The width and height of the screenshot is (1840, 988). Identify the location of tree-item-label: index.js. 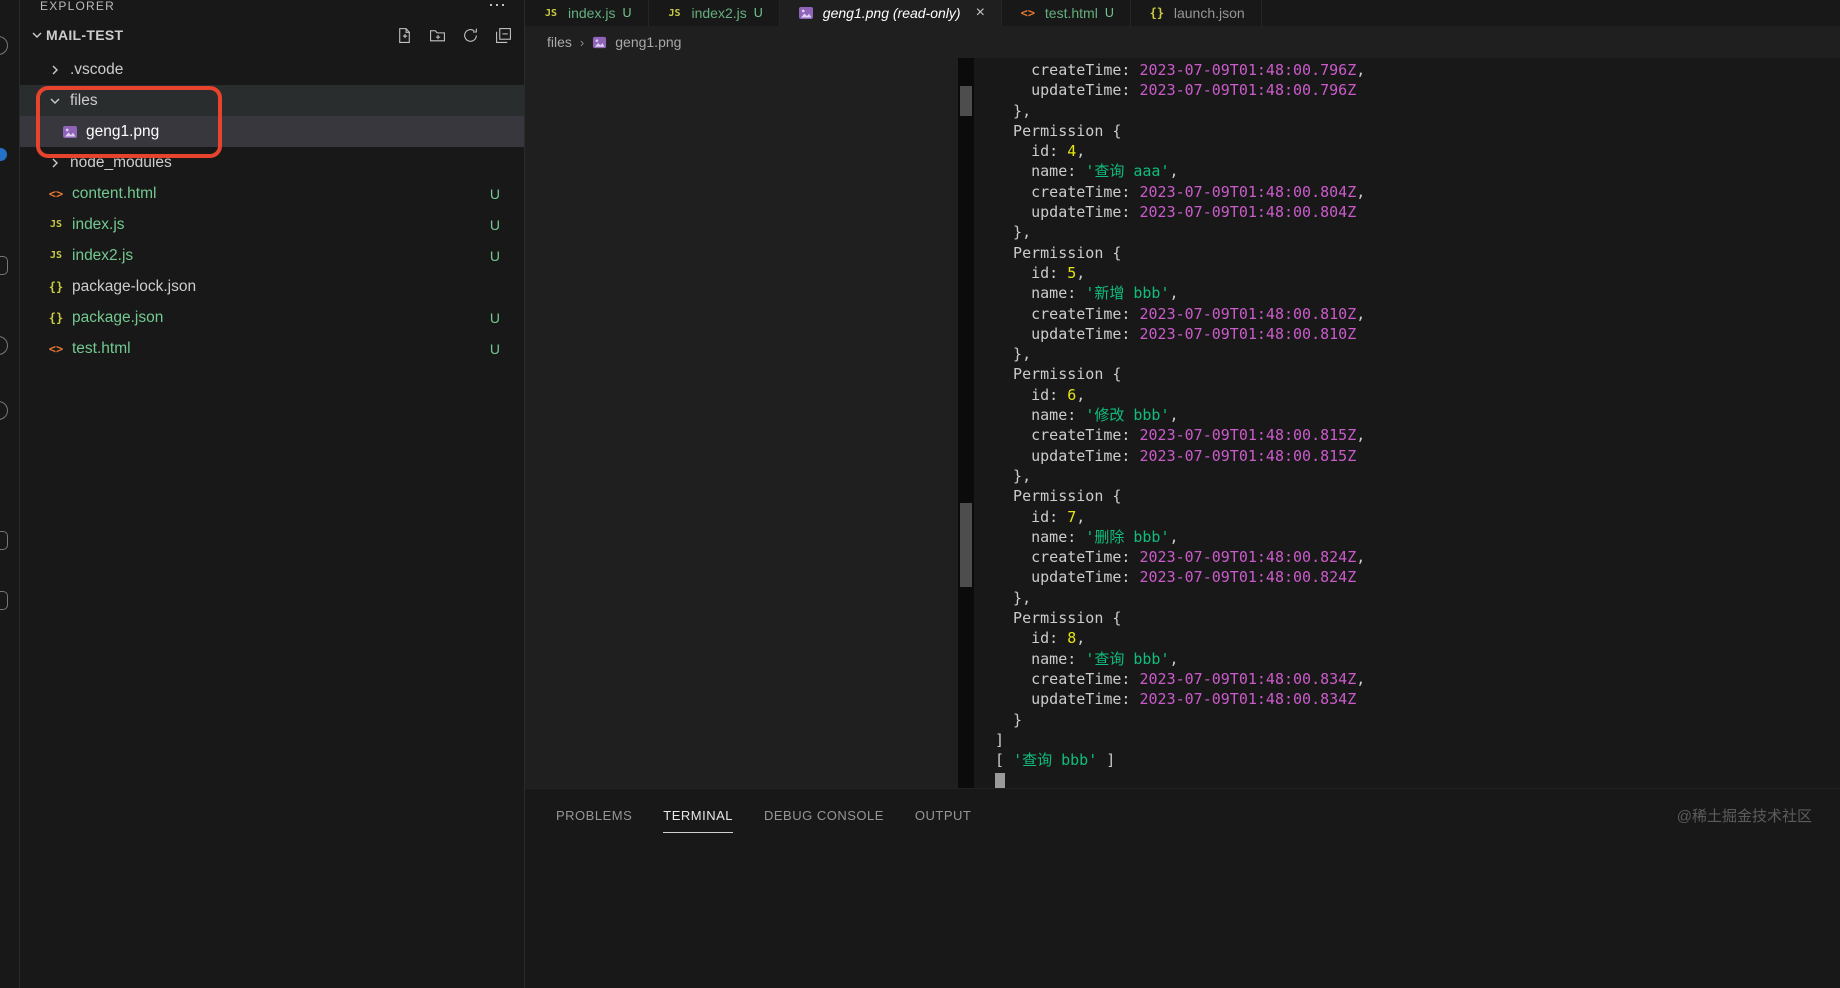
(98, 224).